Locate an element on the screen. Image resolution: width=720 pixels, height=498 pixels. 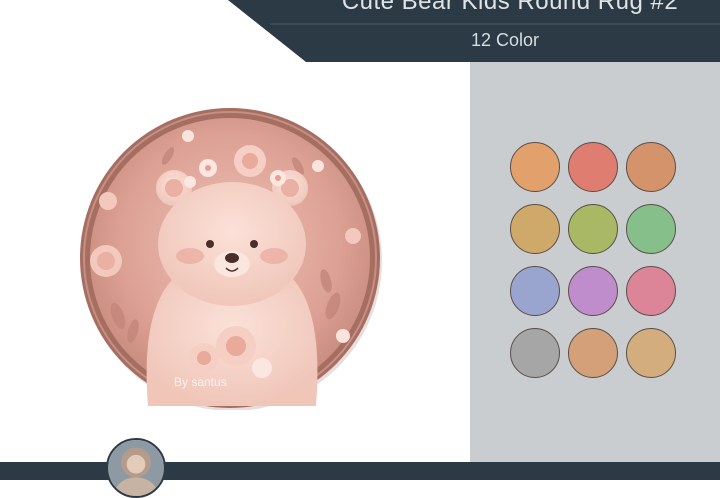
avatar is located at coordinates (136, 468).